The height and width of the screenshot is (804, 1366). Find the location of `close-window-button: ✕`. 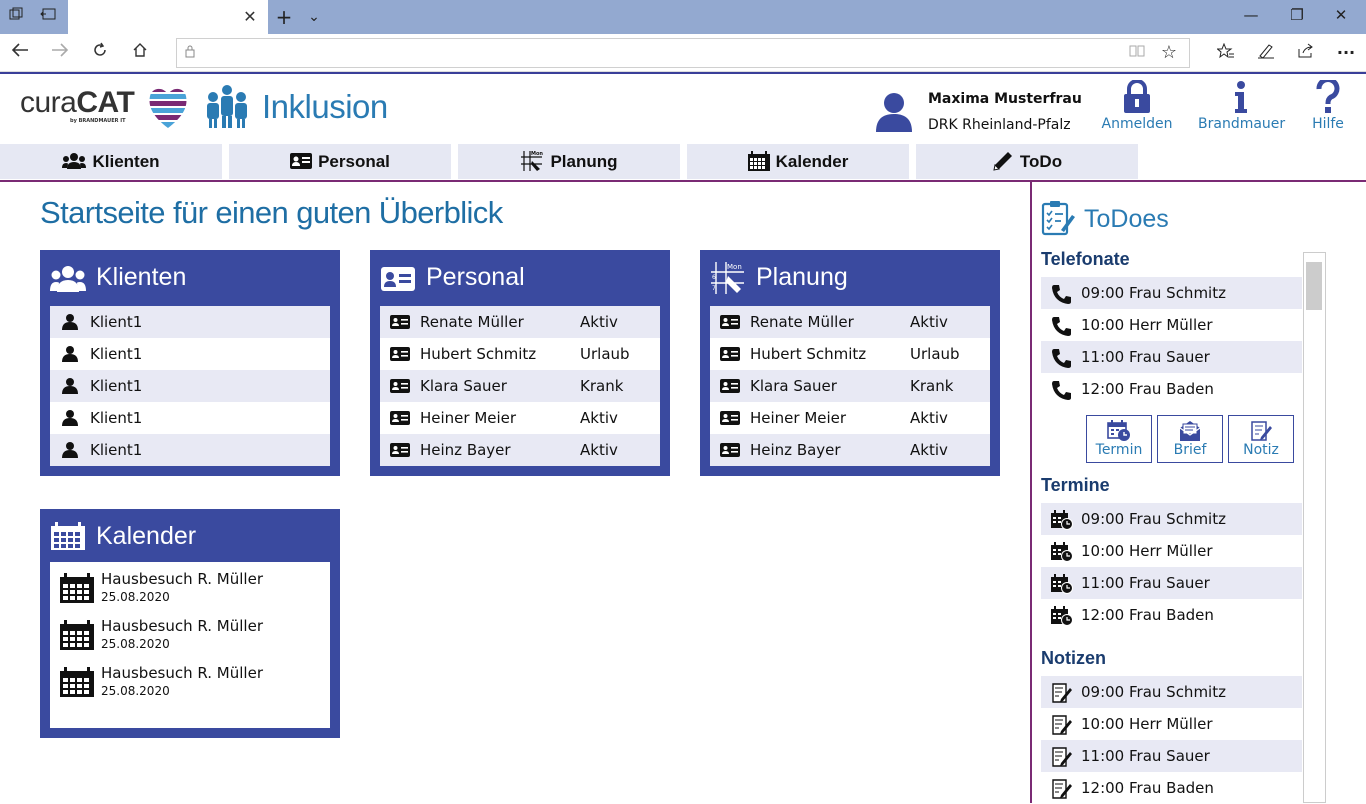

close-window-button: ✕ is located at coordinates (1341, 15).